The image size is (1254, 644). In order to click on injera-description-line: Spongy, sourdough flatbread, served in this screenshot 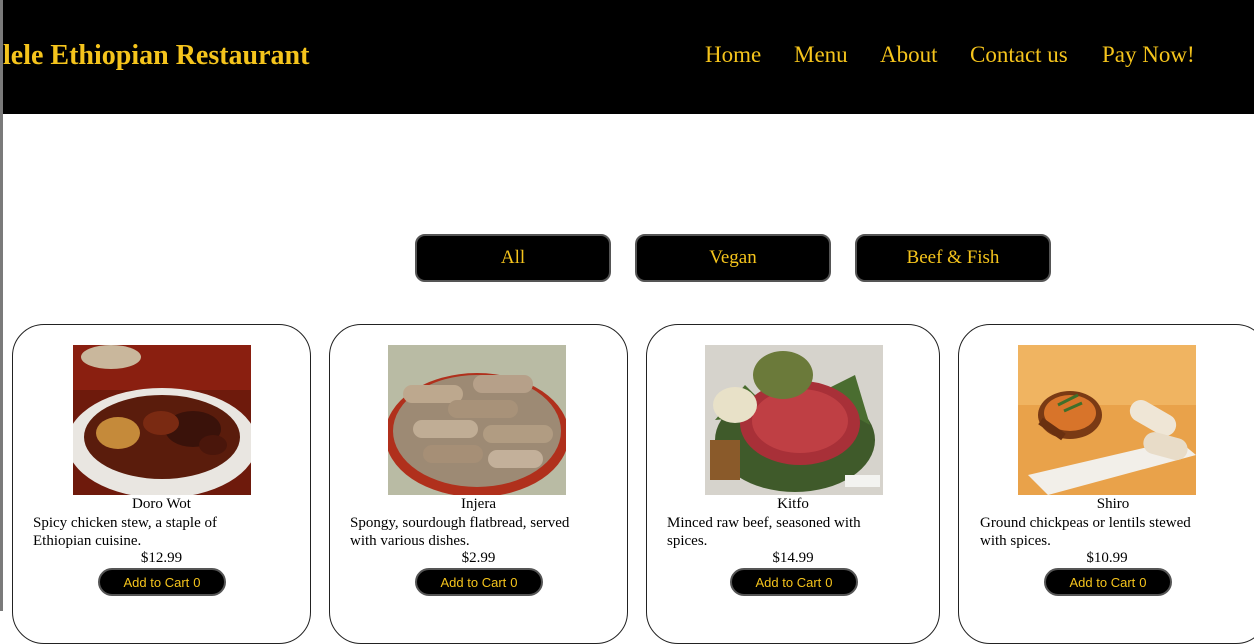, I will do `click(460, 523)`.